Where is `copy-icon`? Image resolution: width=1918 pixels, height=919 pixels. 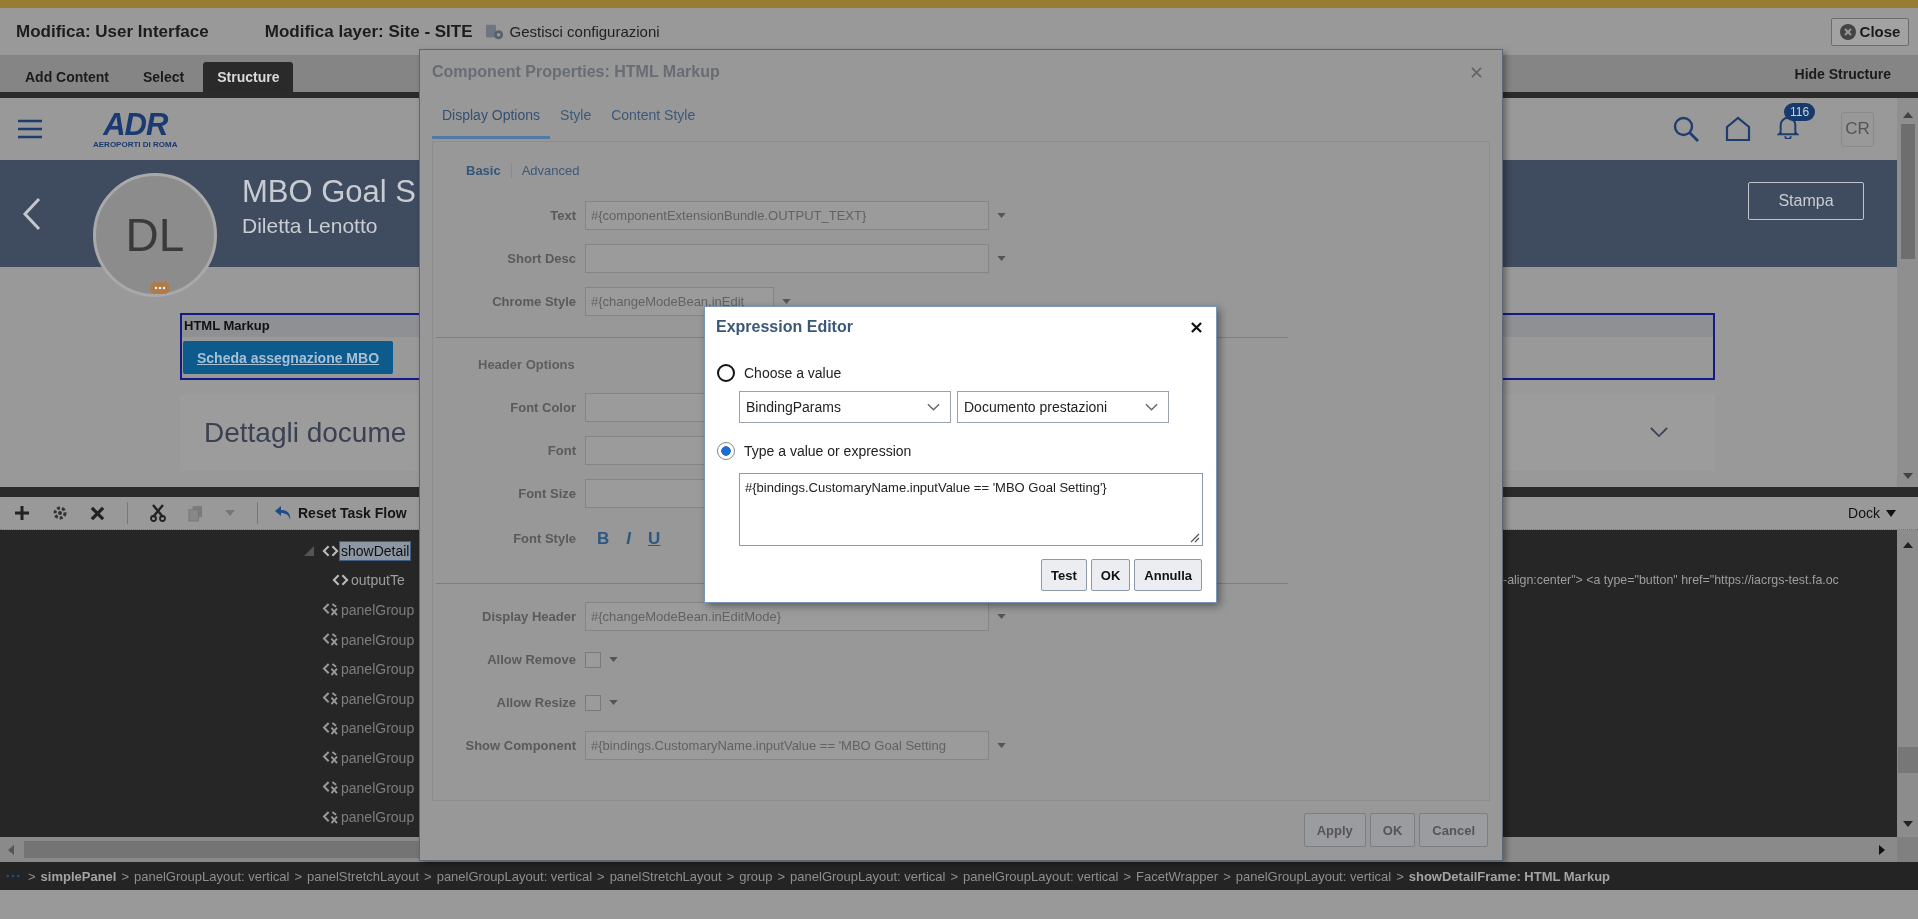
copy-icon is located at coordinates (195, 513).